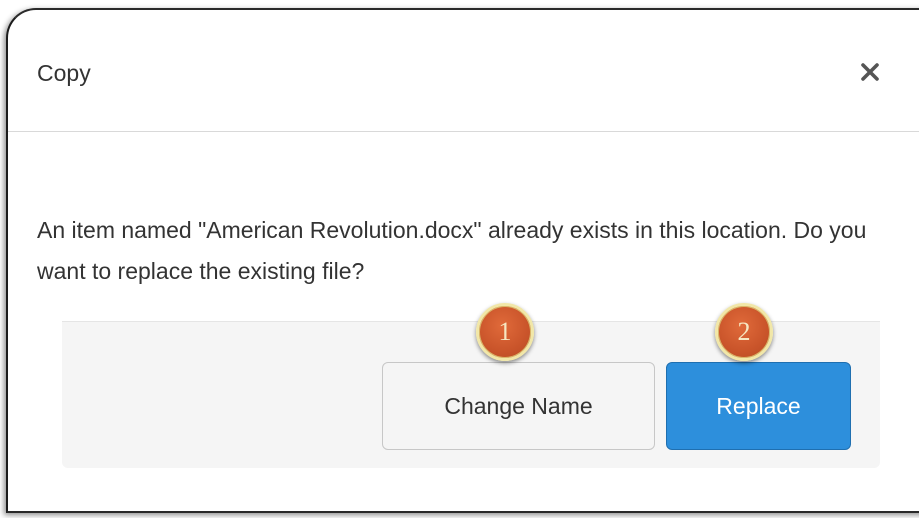 The width and height of the screenshot is (919, 518). I want to click on callout-badge-1: 1, so click(505, 332).